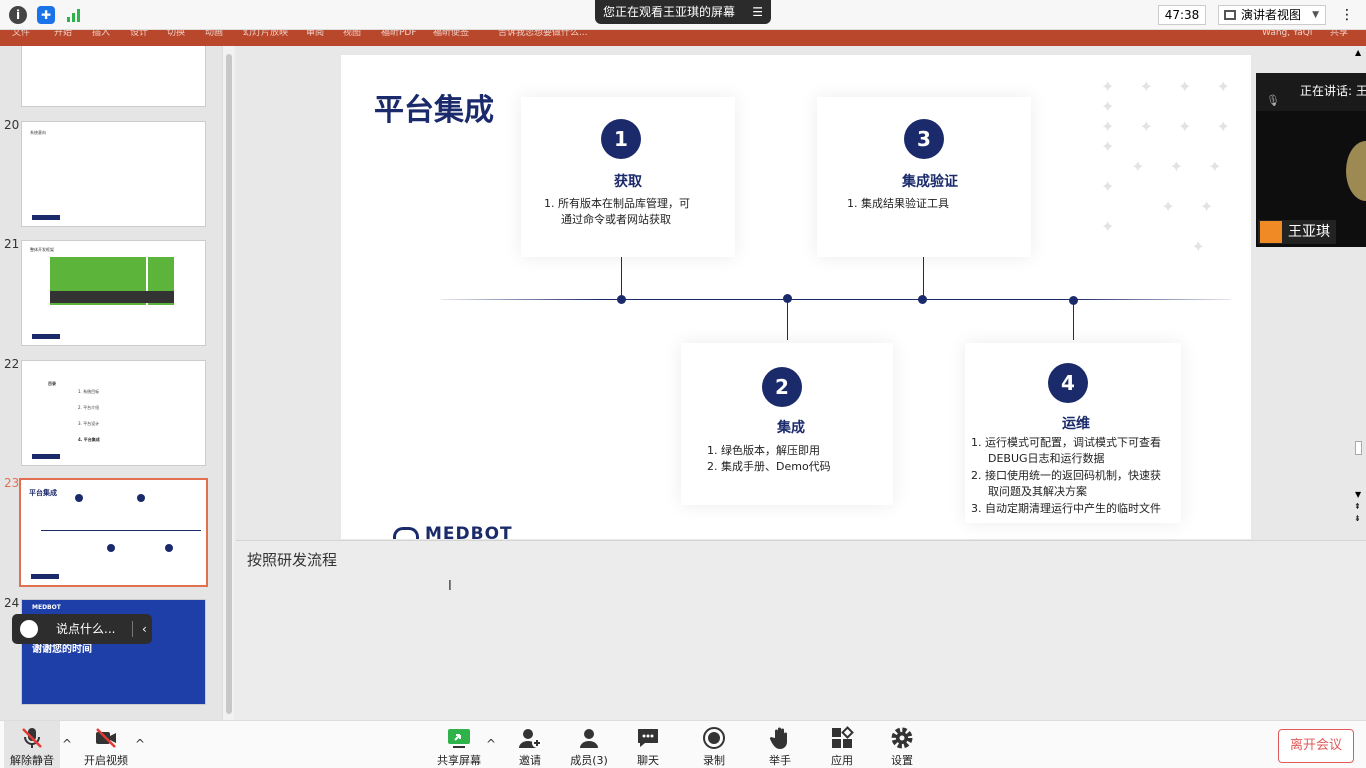  Describe the element at coordinates (214, 34) in the screenshot. I see `ribbon-tab: 动画` at that location.